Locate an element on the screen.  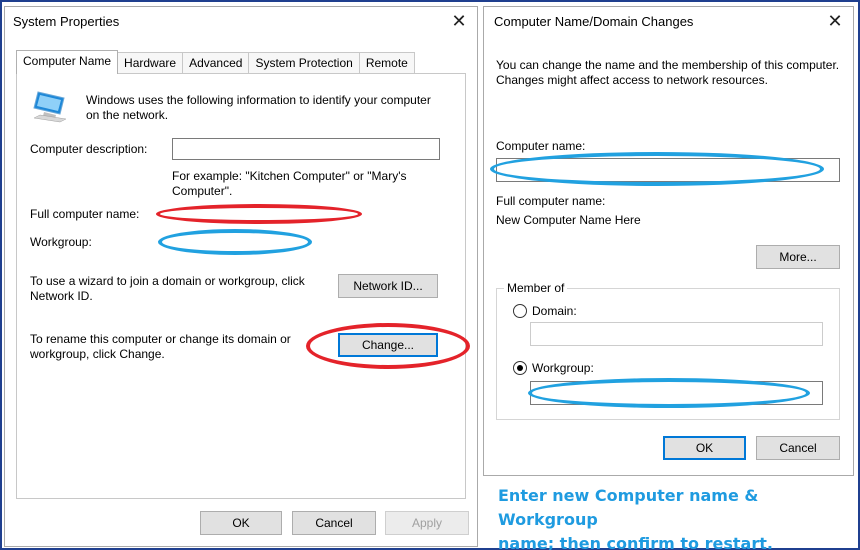
ok-button-label: OK is located at coordinates (241, 523).